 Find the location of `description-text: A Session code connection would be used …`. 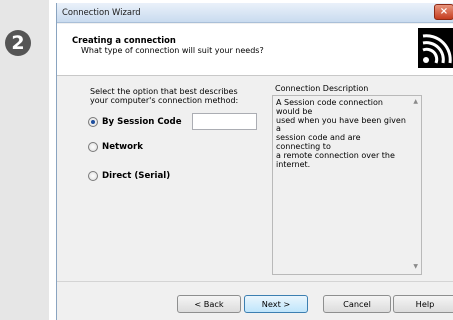

description-text: A Session code connection would be used … is located at coordinates (341, 133).